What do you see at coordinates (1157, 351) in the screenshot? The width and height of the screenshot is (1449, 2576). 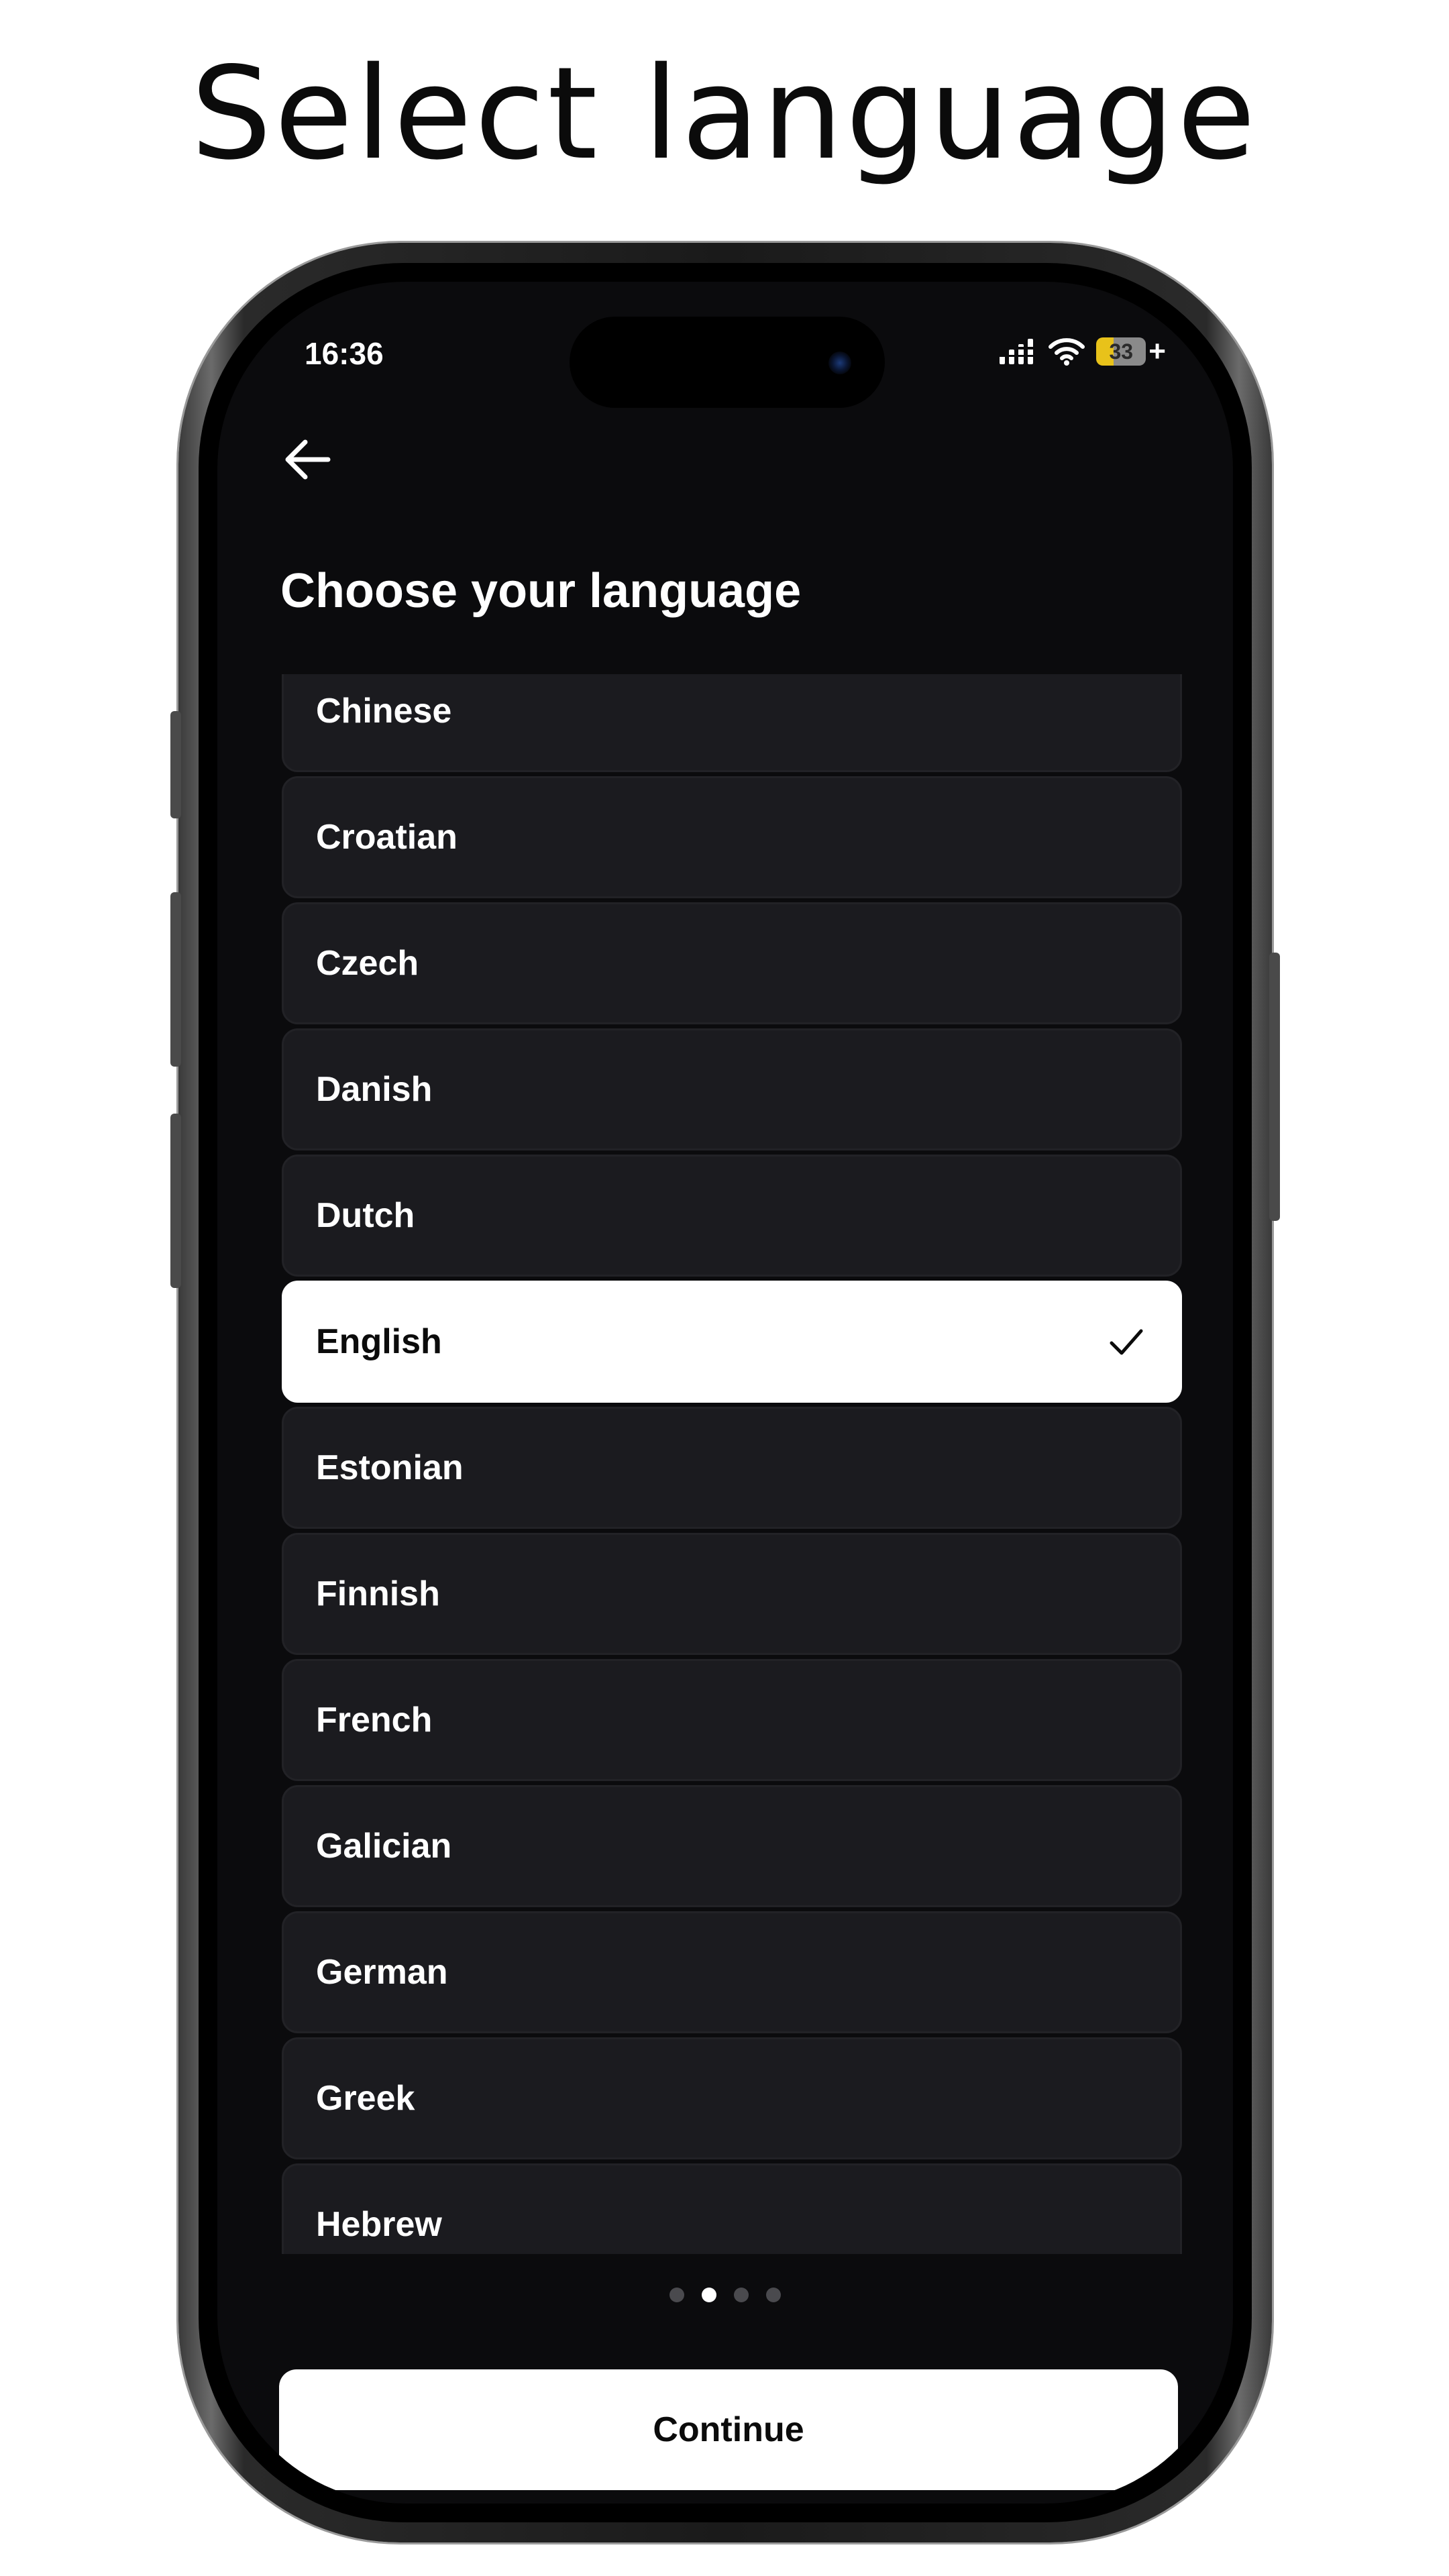 I see `charging-indicator: +` at bounding box center [1157, 351].